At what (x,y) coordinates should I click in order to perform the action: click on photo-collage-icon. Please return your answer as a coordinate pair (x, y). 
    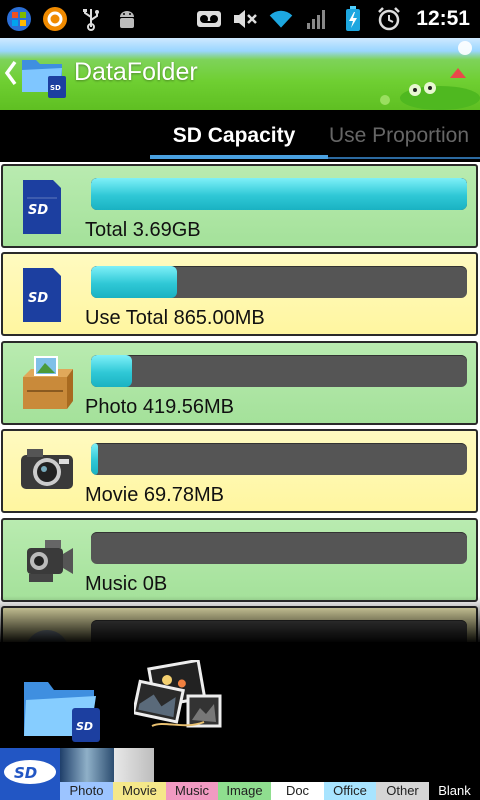
    Looking at the image, I should click on (178, 697).